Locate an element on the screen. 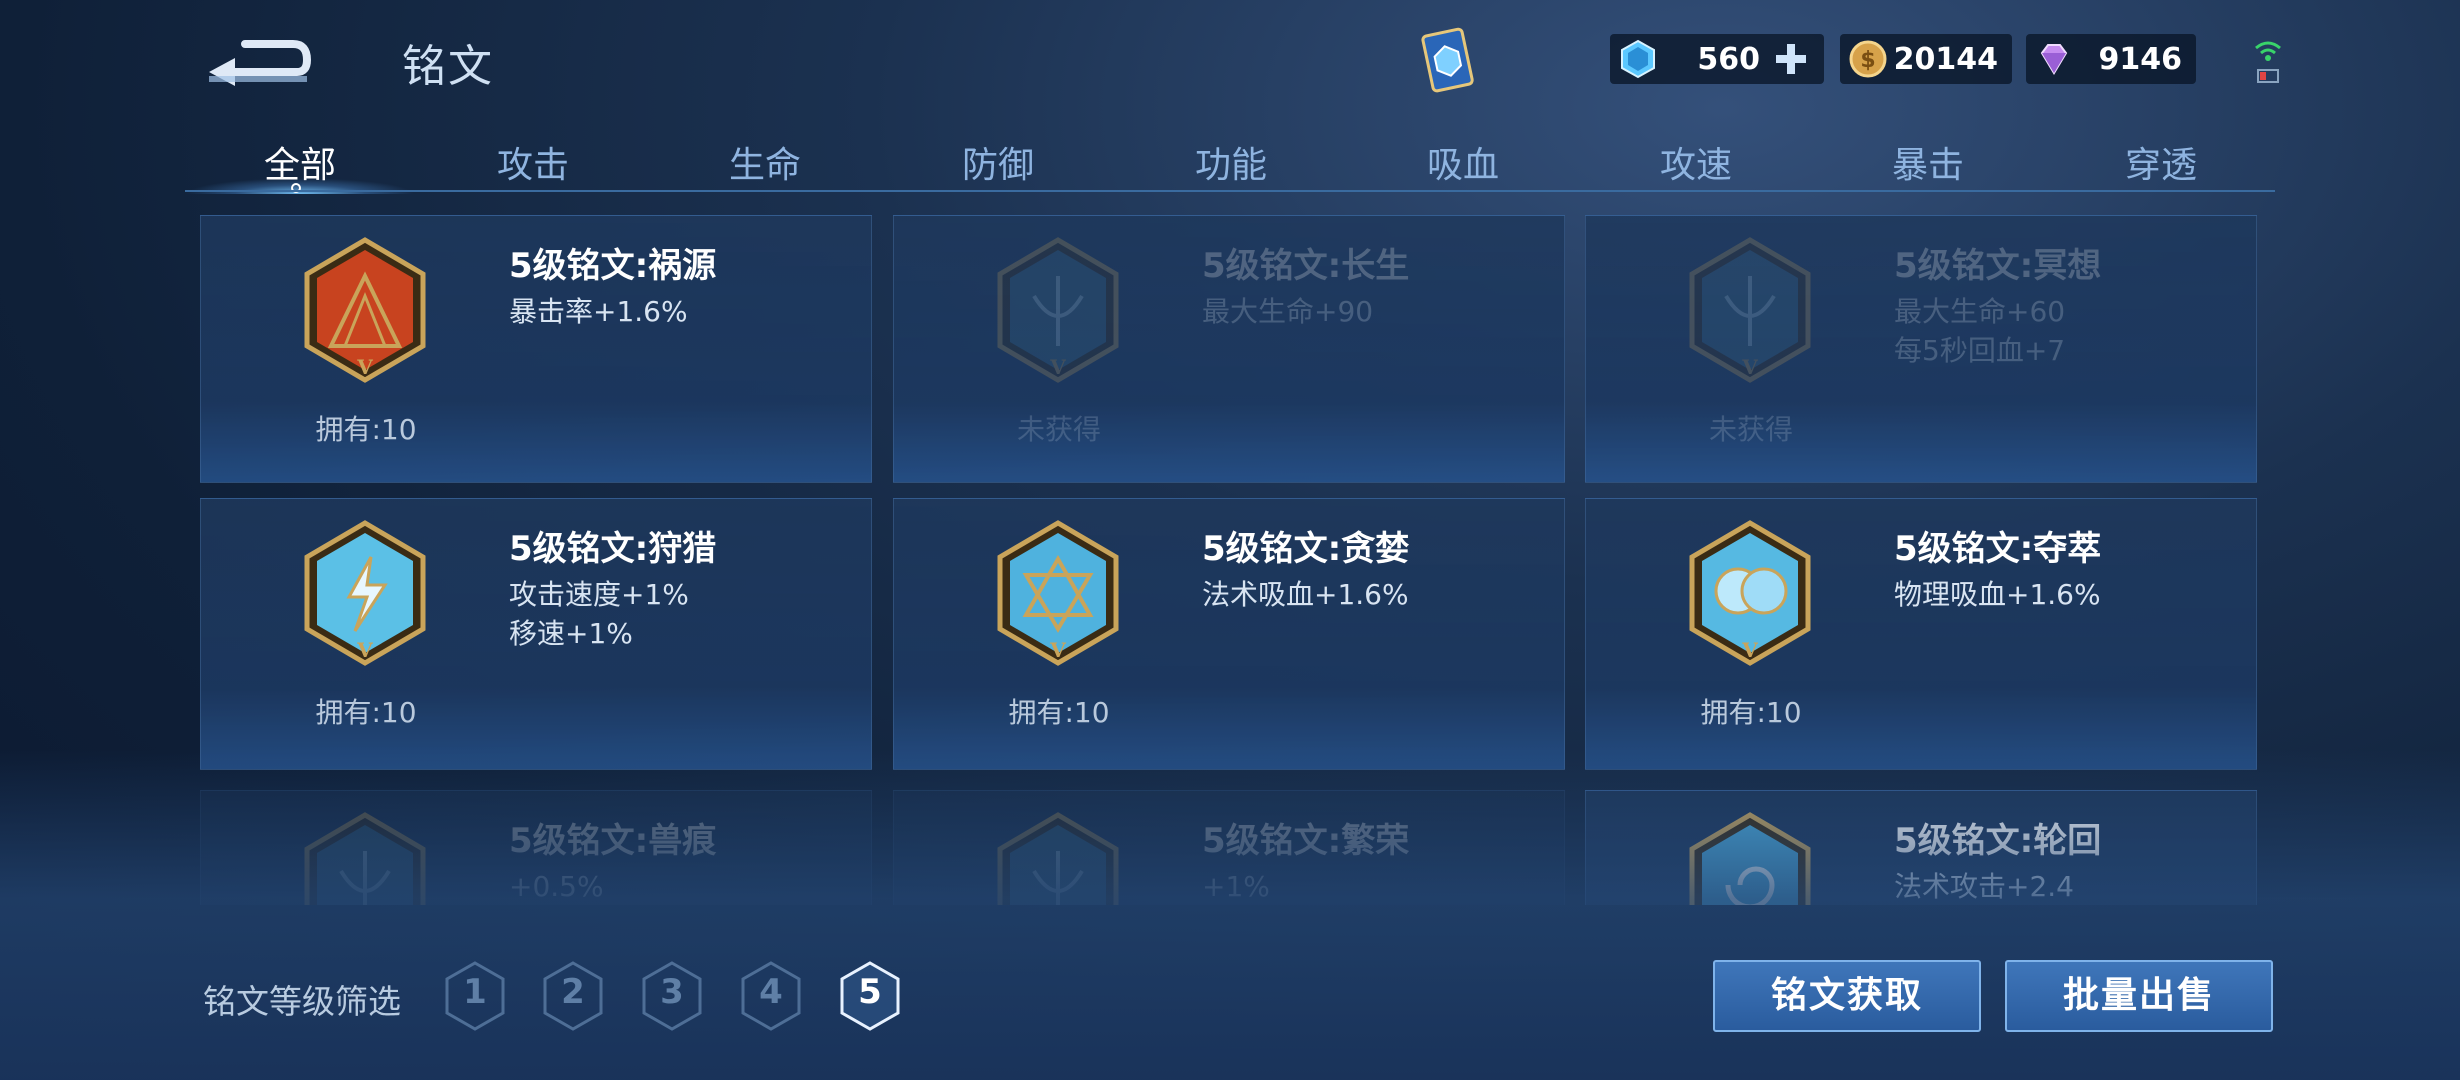 The width and height of the screenshot is (2460, 1080). level-filter-5: 5 is located at coordinates (870, 996).